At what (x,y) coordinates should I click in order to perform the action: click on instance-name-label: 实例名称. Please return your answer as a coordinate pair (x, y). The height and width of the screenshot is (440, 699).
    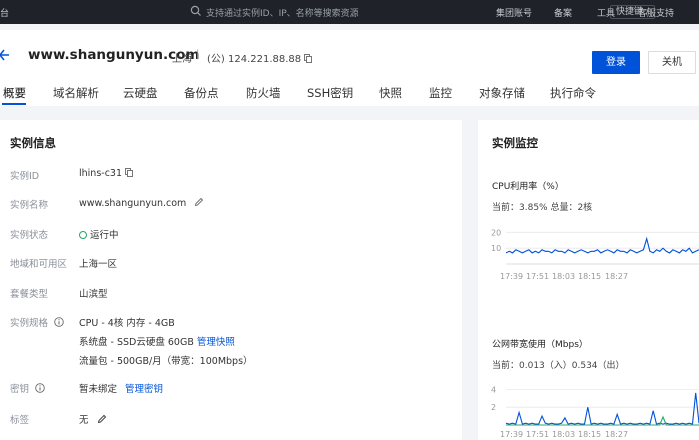
    Looking at the image, I should click on (29, 205).